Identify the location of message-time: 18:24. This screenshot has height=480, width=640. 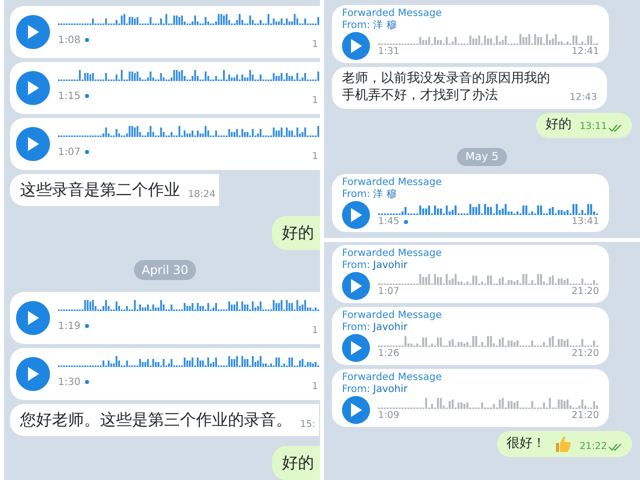
(202, 194).